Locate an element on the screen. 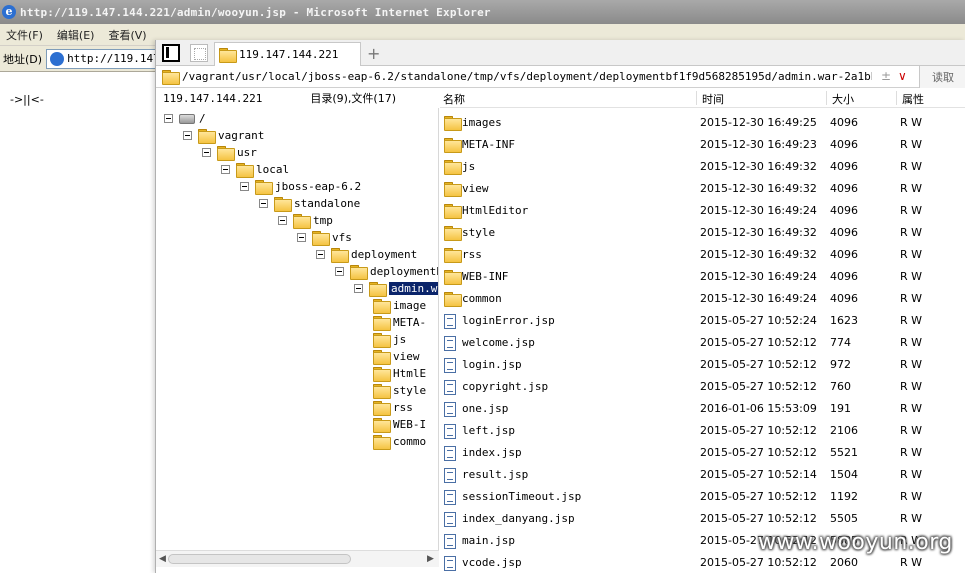  scroll-left-icon: ◀ is located at coordinates (162, 559).